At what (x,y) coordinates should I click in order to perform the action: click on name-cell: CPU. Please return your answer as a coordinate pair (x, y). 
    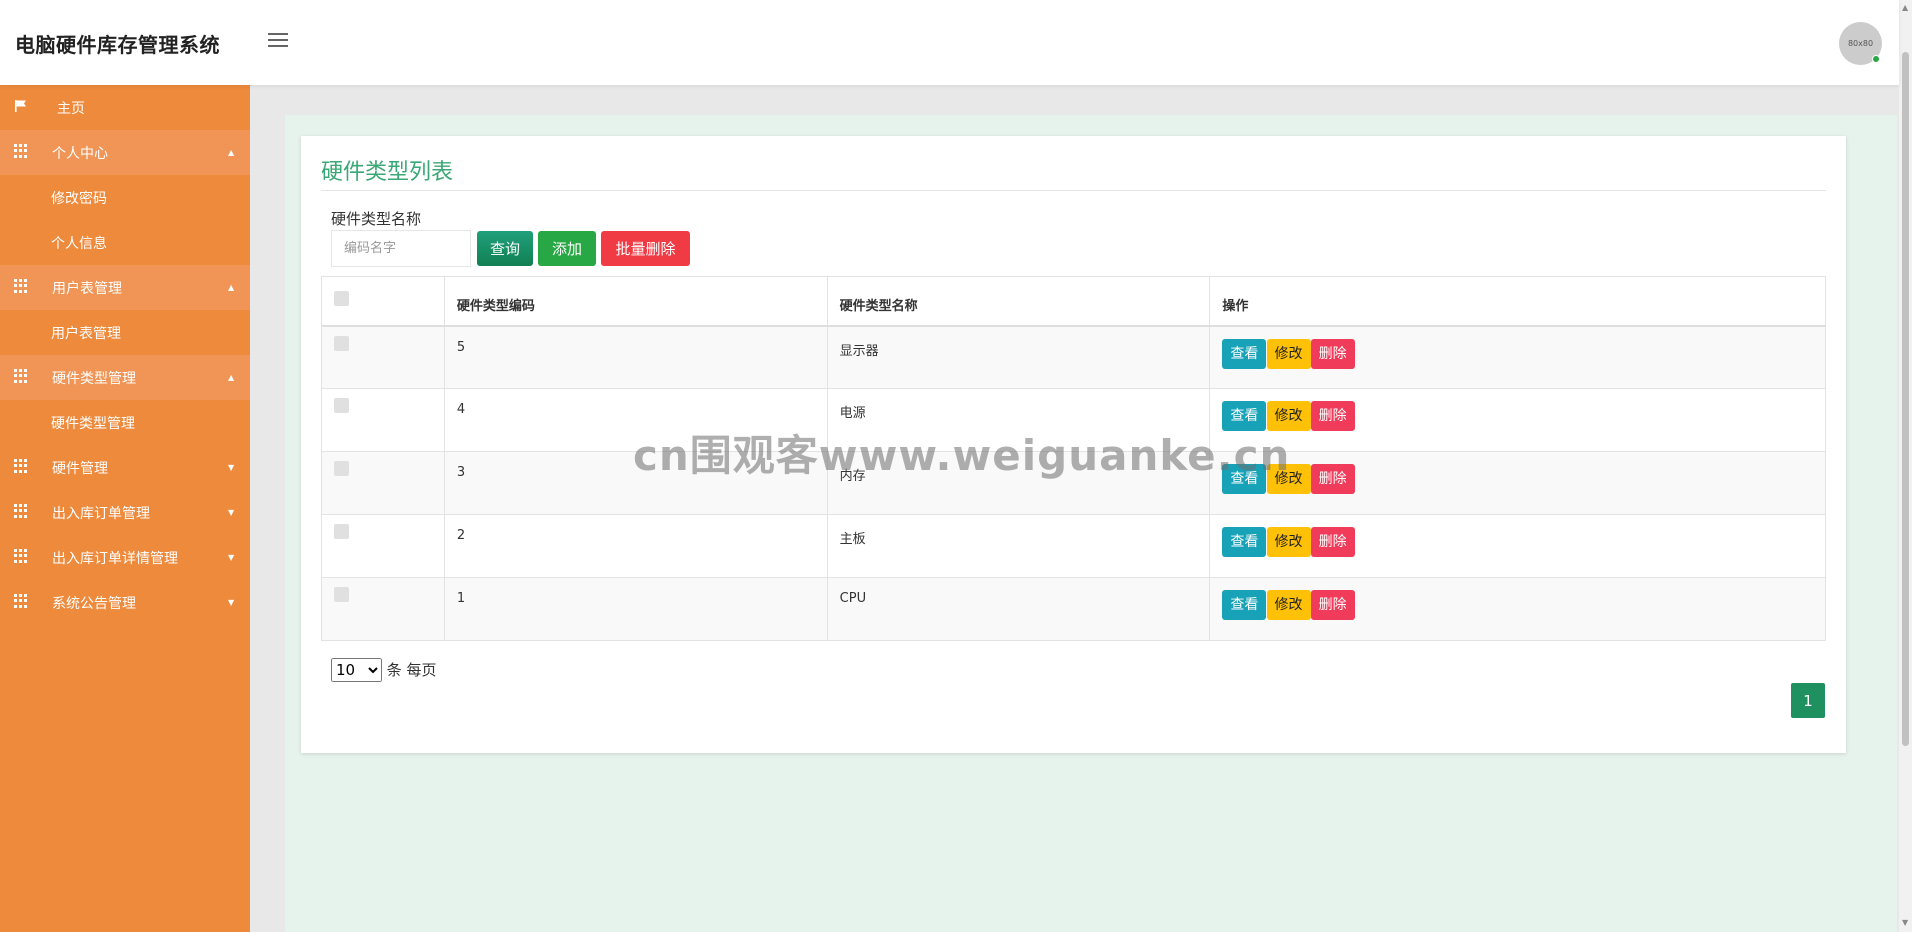
    Looking at the image, I should click on (1018, 609).